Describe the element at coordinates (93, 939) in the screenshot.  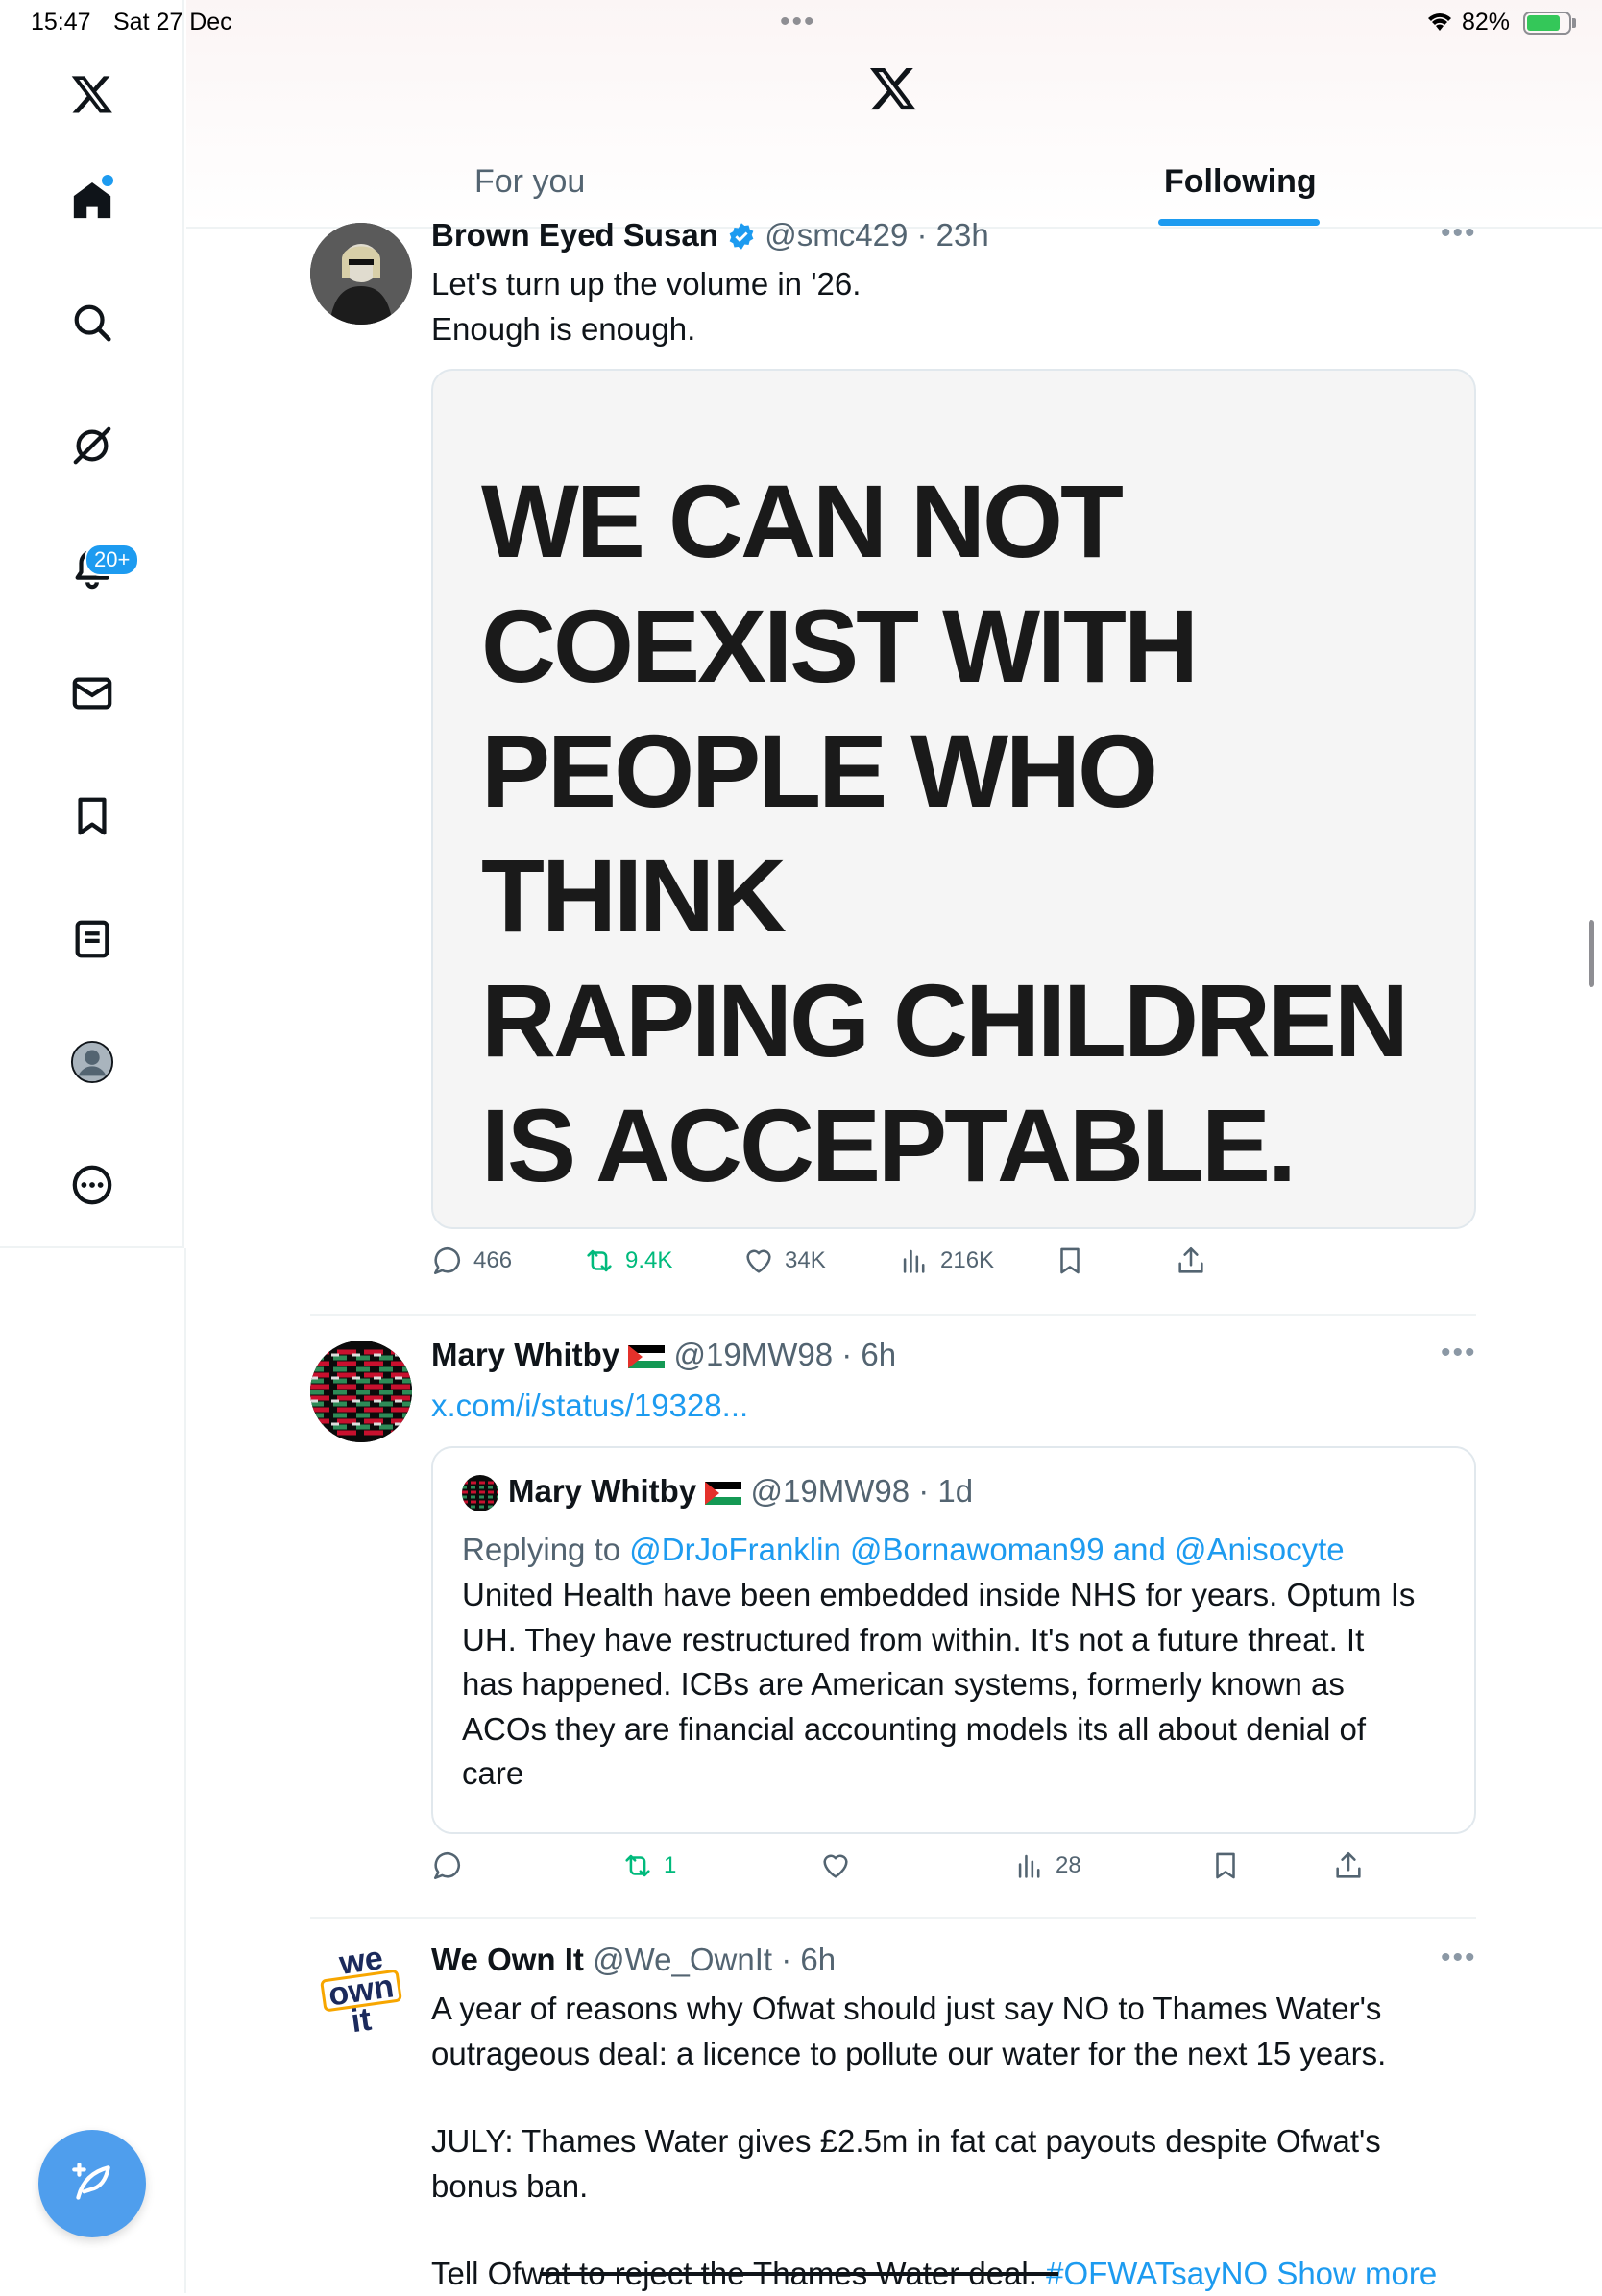
I see `lists-icon` at that location.